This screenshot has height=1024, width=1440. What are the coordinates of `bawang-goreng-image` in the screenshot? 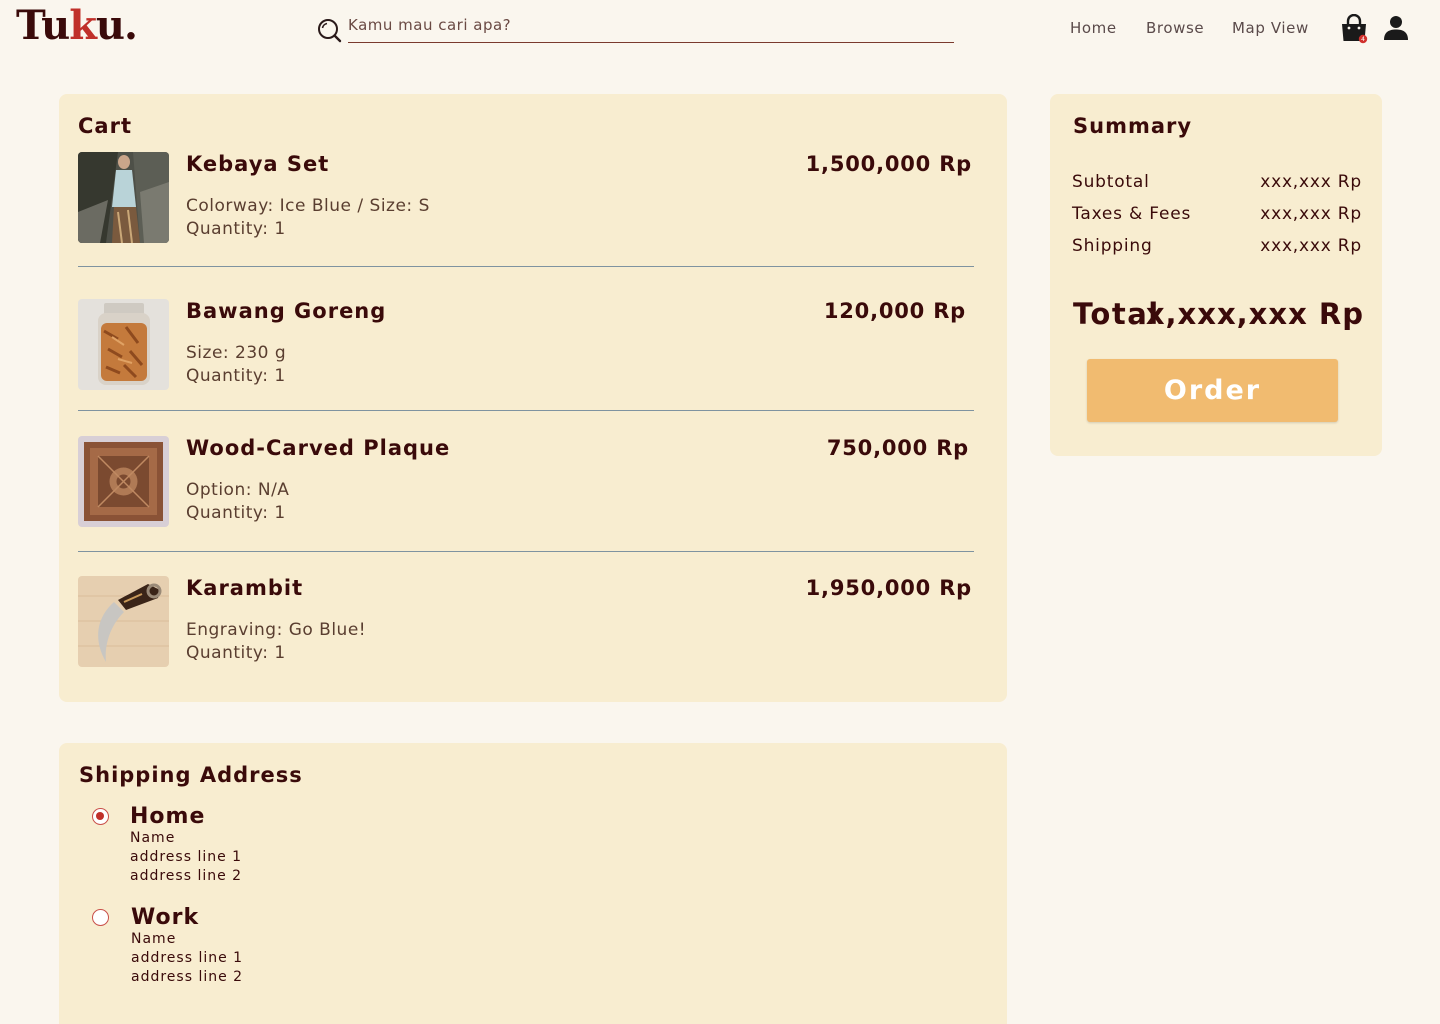 It's located at (123, 344).